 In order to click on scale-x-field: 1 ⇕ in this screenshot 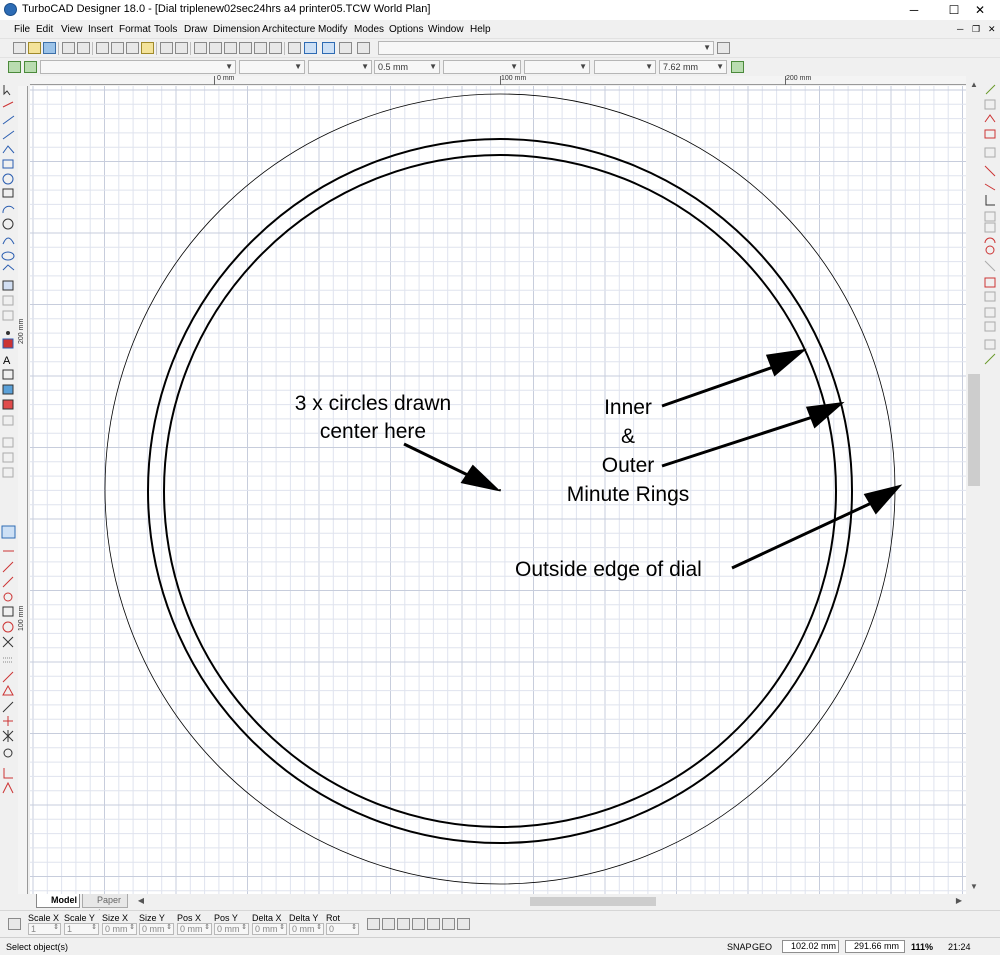, I will do `click(44, 929)`.